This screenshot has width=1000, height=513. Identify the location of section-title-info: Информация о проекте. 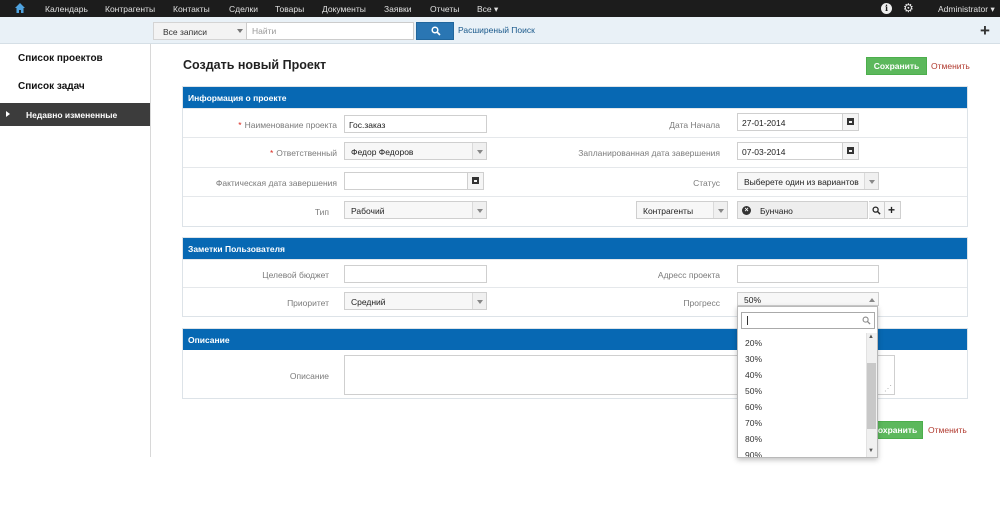
(575, 97).